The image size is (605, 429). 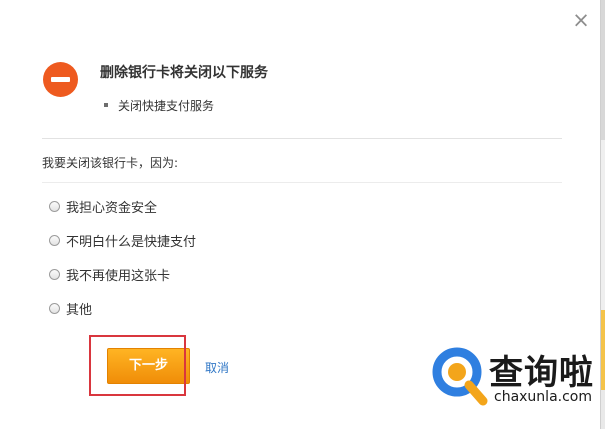 I want to click on reason-option: 我不再使用这张卡, so click(x=122, y=274).